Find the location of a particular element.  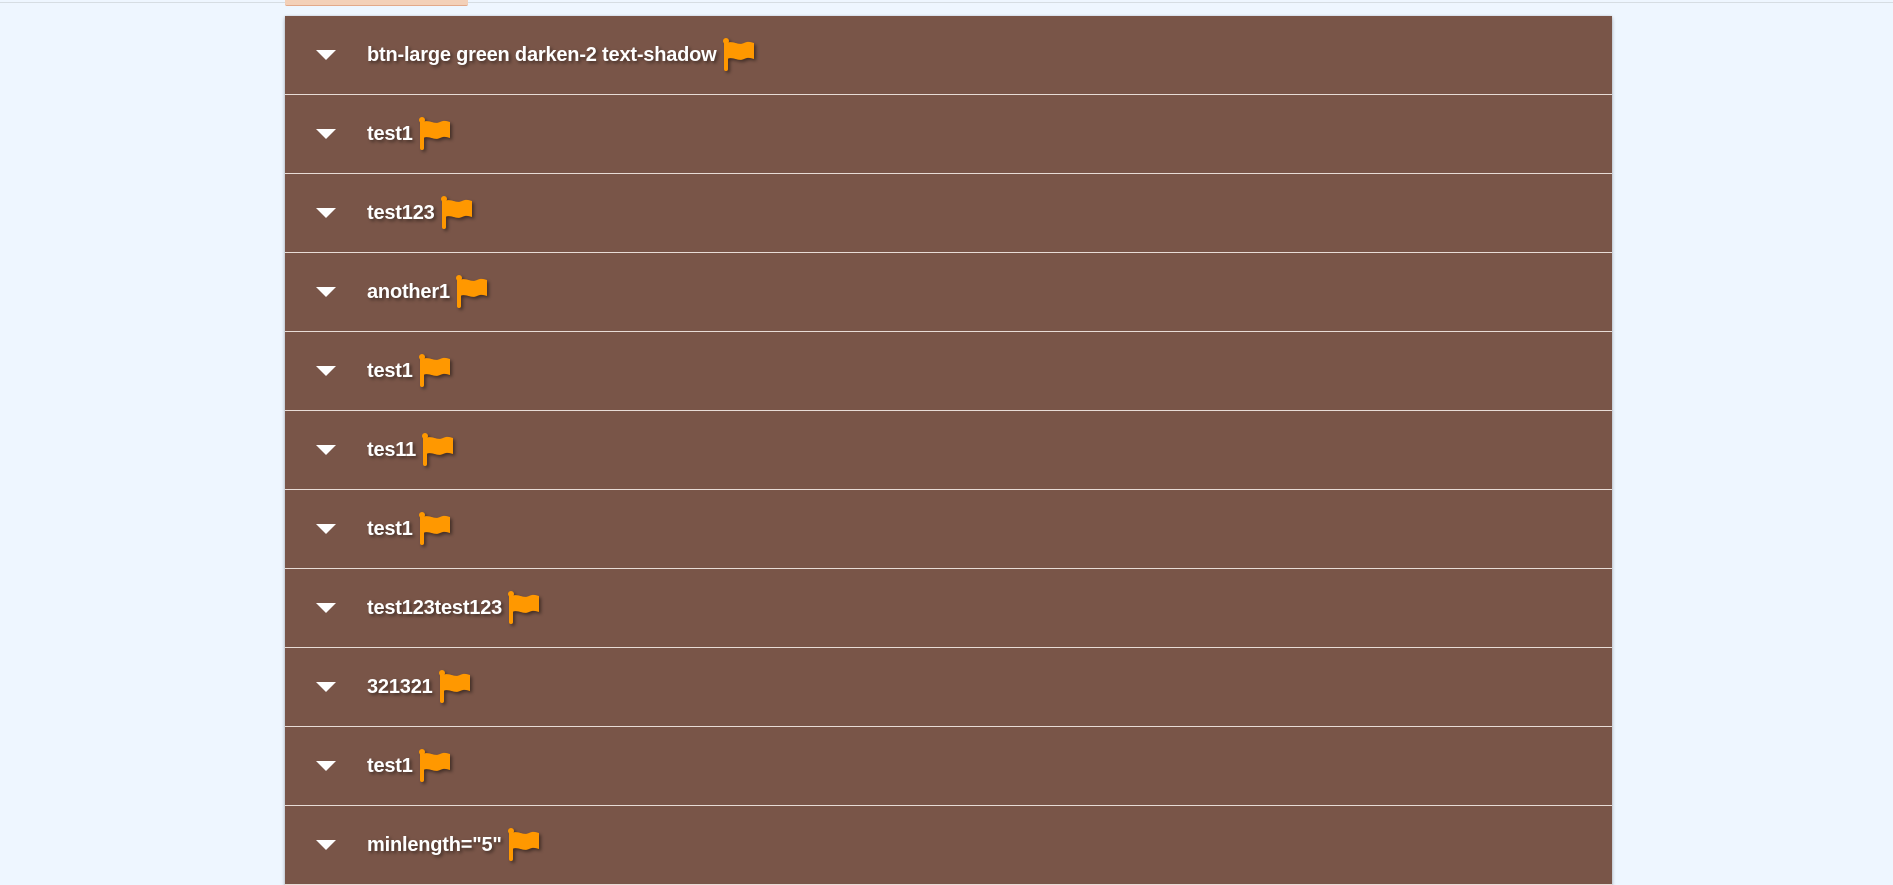

page-top-border is located at coordinates (946, 2).